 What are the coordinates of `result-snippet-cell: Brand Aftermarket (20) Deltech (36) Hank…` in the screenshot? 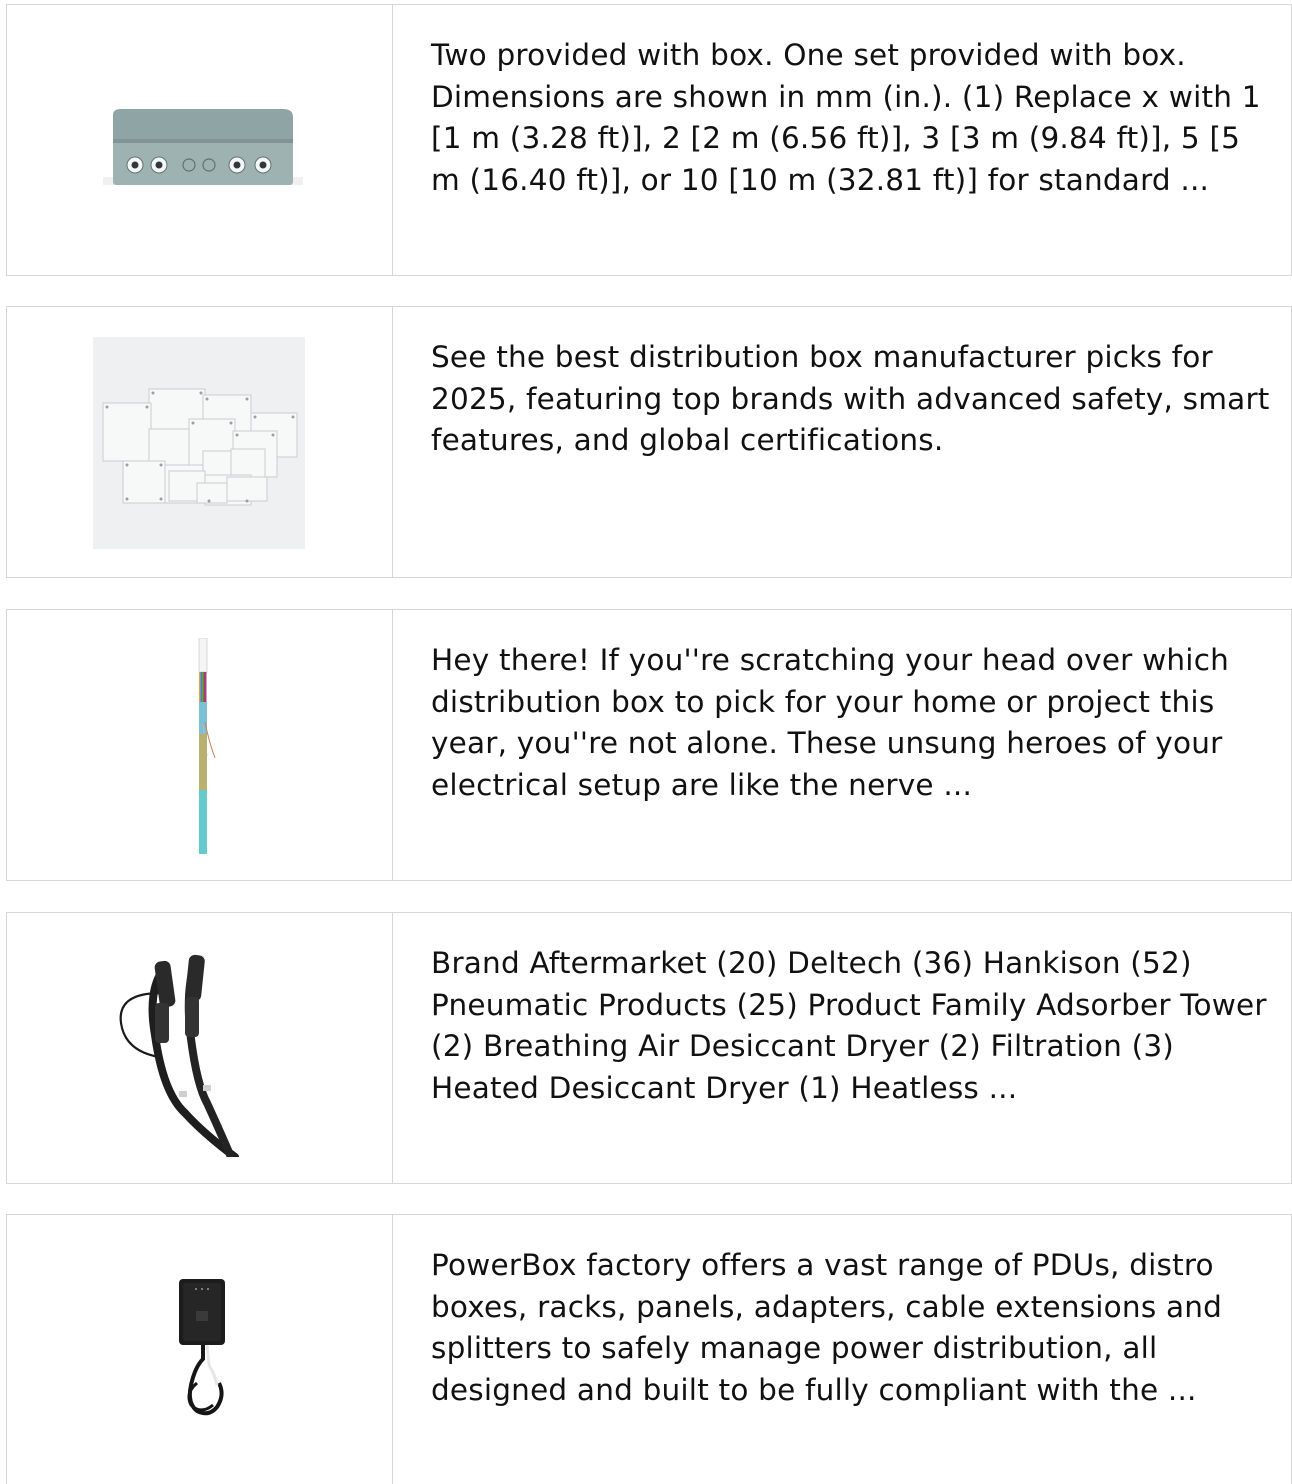 It's located at (842, 1048).